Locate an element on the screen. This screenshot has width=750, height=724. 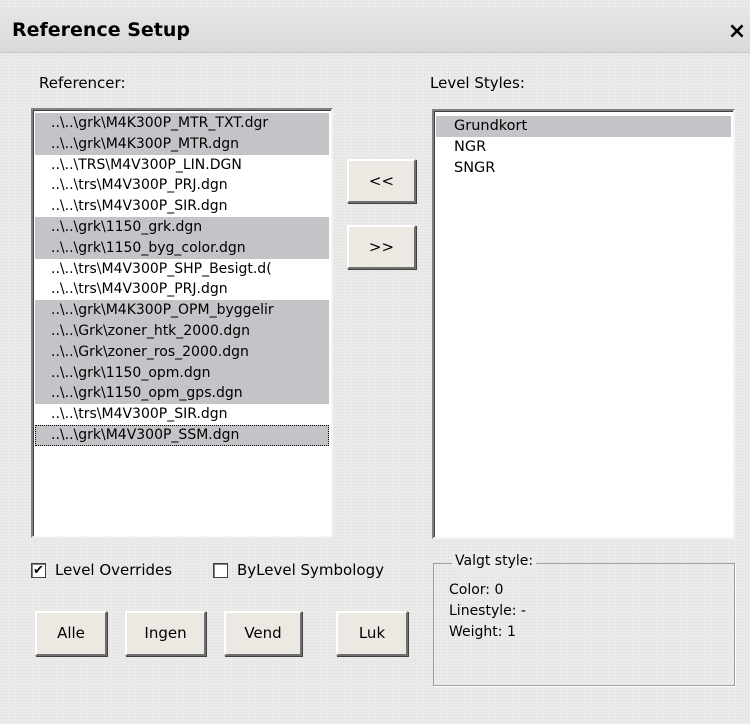
reference-list-item: ..\..\trs\M4V300P_SHP_Besigt.d( is located at coordinates (182, 269).